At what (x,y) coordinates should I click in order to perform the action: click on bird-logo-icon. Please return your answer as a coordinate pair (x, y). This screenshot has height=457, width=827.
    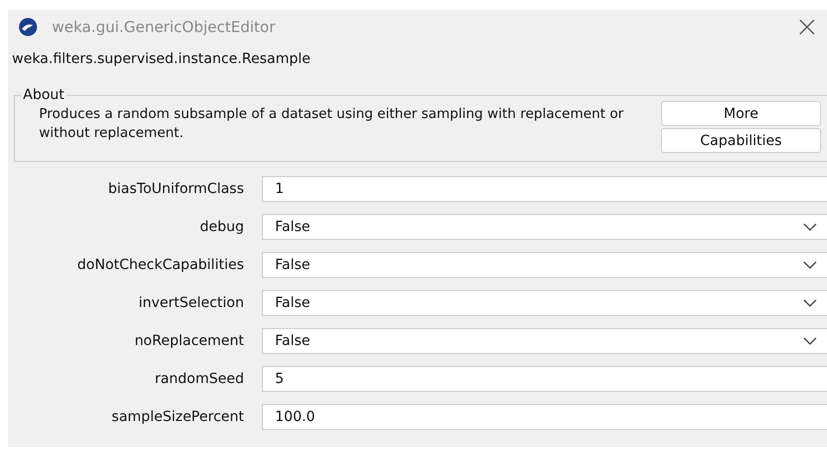
    Looking at the image, I should click on (28, 27).